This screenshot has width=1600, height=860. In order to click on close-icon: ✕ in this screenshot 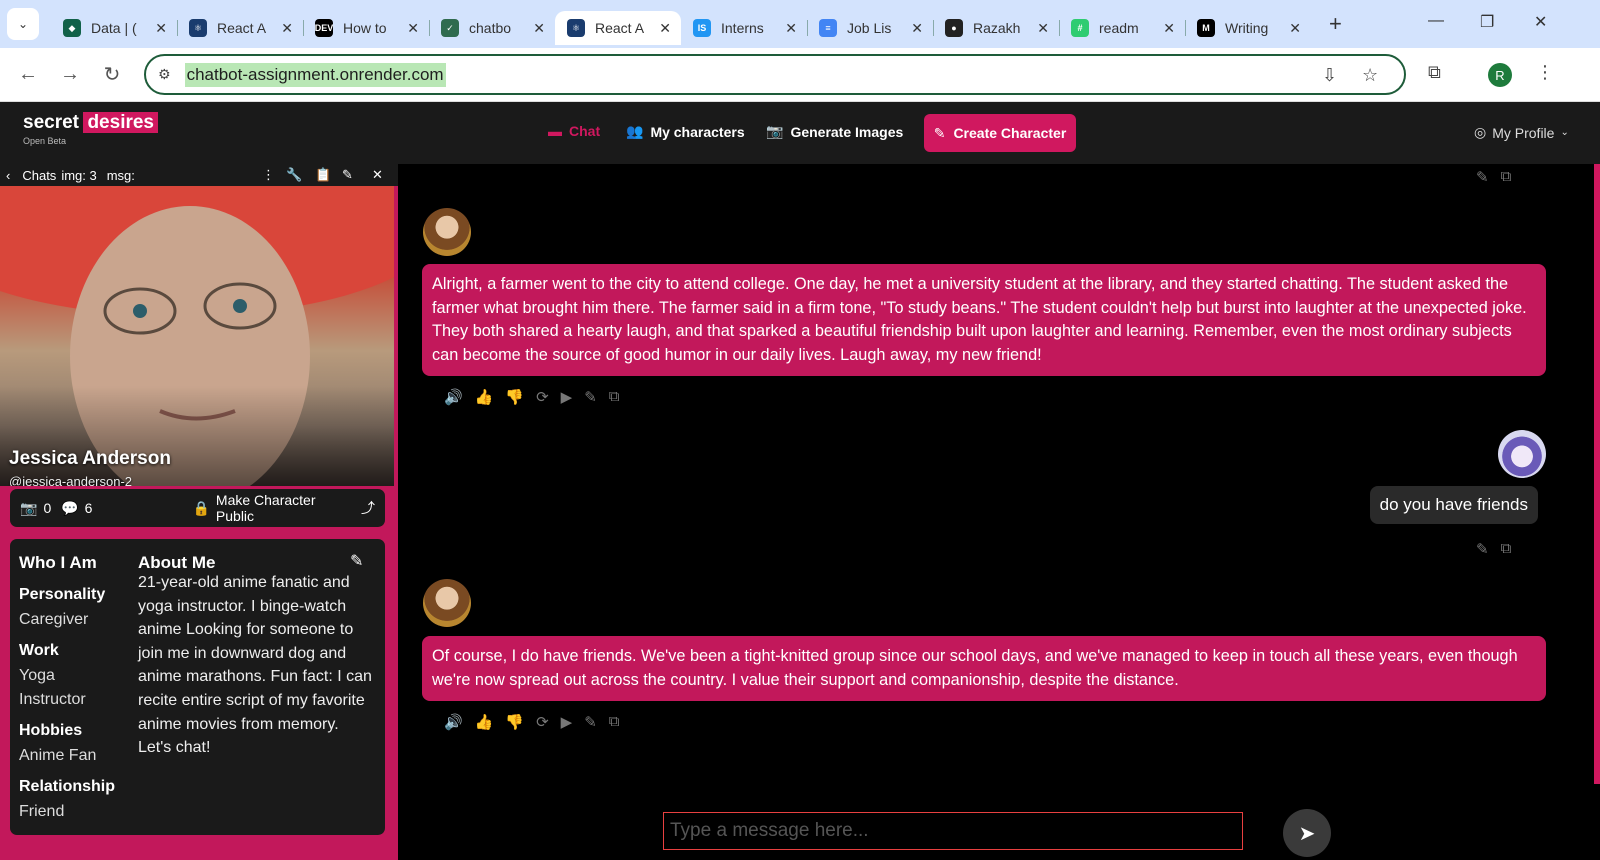, I will do `click(377, 175)`.